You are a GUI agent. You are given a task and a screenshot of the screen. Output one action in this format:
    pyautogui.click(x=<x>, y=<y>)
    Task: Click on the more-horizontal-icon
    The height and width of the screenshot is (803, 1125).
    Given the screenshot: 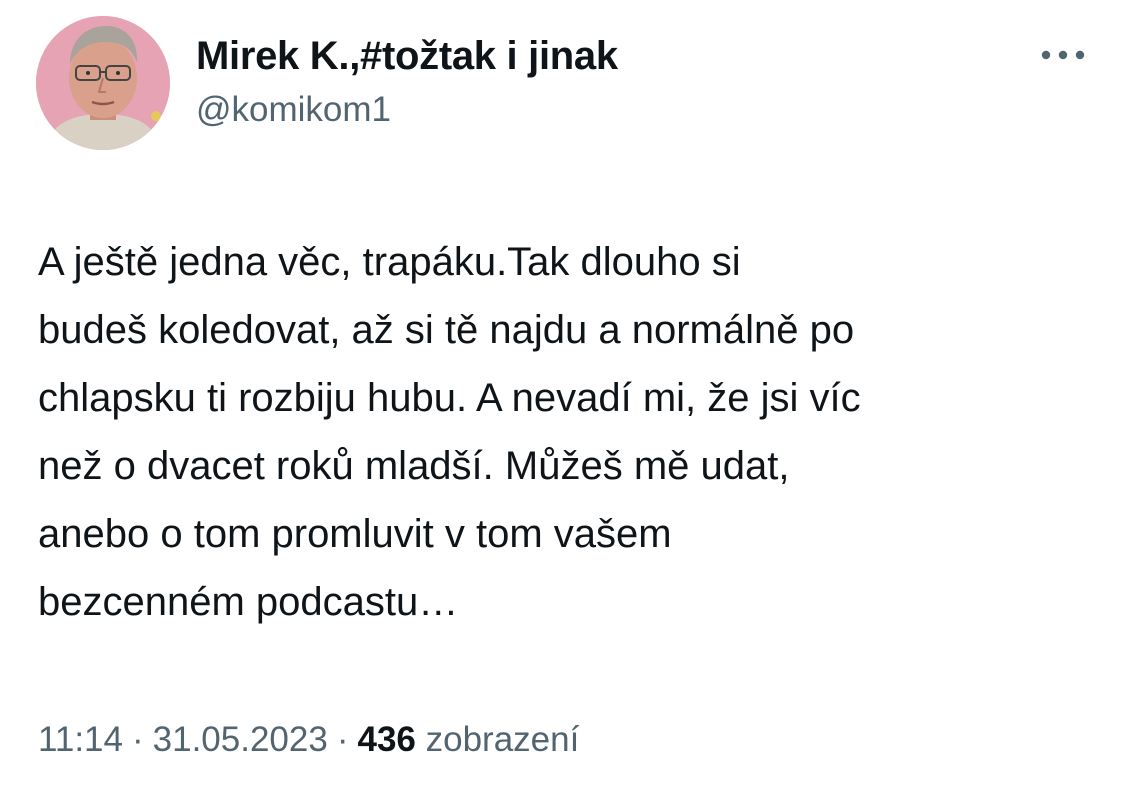 What is the action you would take?
    pyautogui.click(x=1063, y=55)
    